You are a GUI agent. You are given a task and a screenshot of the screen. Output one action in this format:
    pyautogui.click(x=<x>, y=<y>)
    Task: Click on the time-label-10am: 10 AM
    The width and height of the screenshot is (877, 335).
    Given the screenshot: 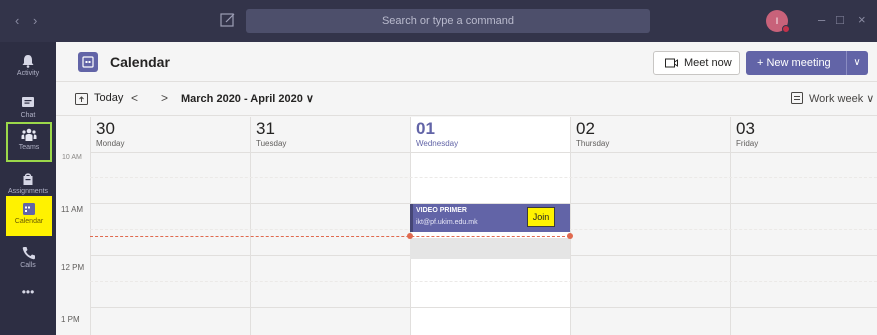 What is the action you would take?
    pyautogui.click(x=72, y=156)
    